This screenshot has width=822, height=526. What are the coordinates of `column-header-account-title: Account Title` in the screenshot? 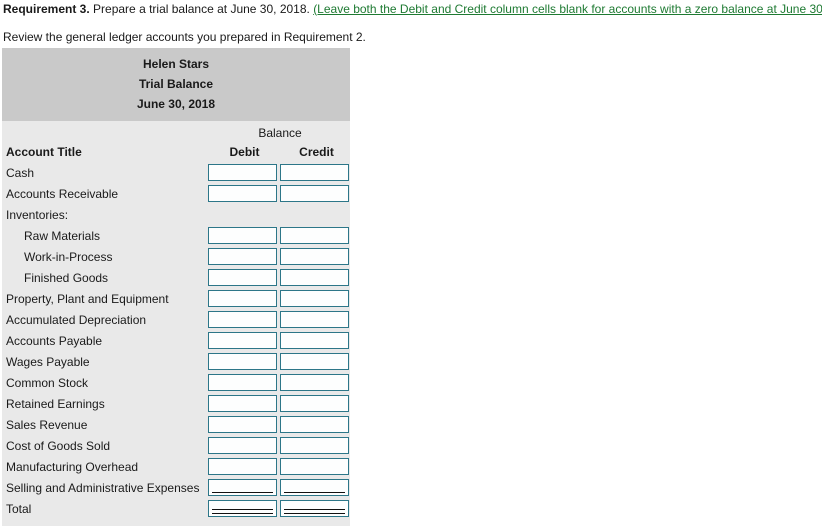 It's located at (44, 152).